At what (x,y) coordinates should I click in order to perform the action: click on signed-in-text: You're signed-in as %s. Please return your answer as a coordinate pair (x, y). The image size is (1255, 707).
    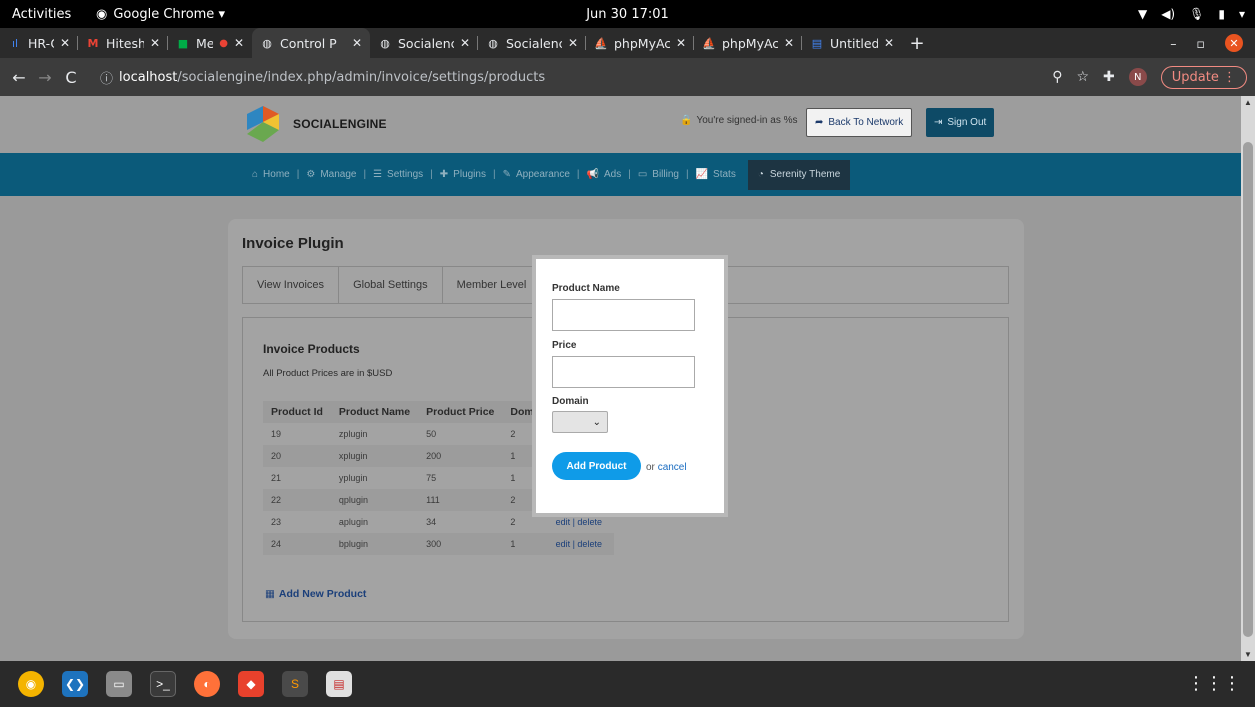
    Looking at the image, I should click on (747, 120).